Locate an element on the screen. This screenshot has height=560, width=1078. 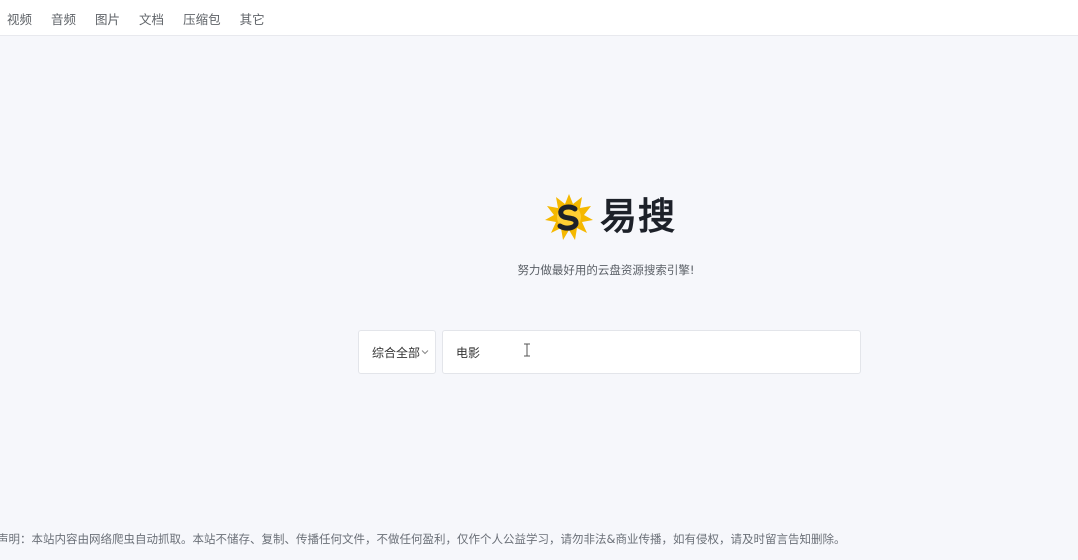
nav-item-image: 图片 is located at coordinates (107, 18).